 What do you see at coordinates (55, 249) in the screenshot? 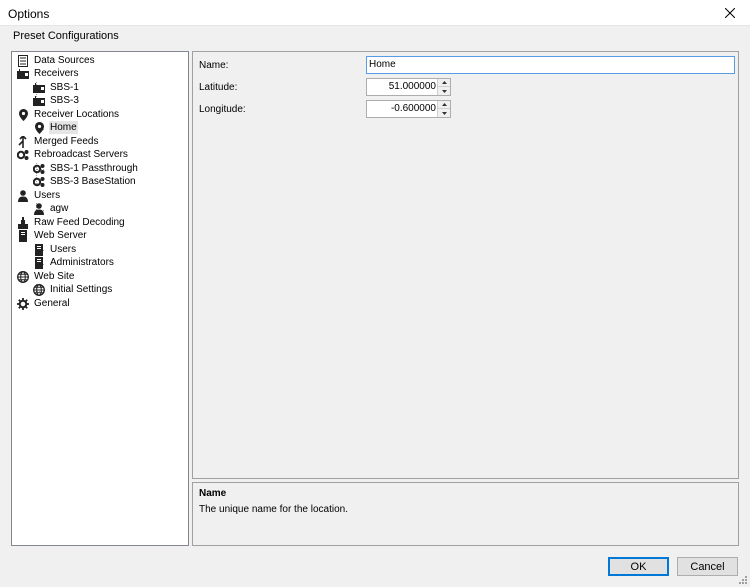
I see `tree-item-web-server-users: Users` at bounding box center [55, 249].